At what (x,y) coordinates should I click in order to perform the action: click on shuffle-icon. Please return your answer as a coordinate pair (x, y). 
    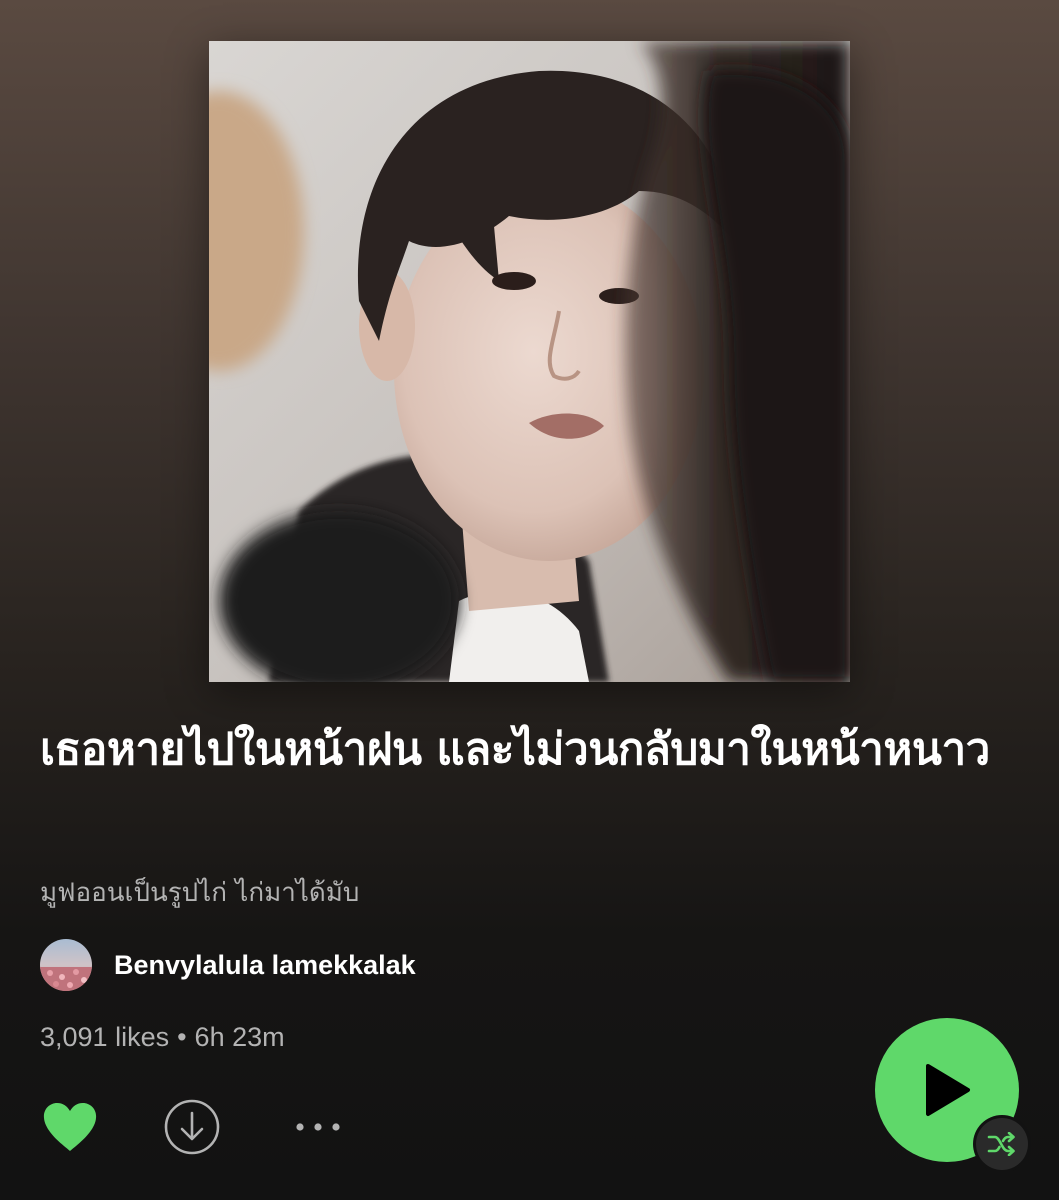
    Looking at the image, I should click on (1001, 1144).